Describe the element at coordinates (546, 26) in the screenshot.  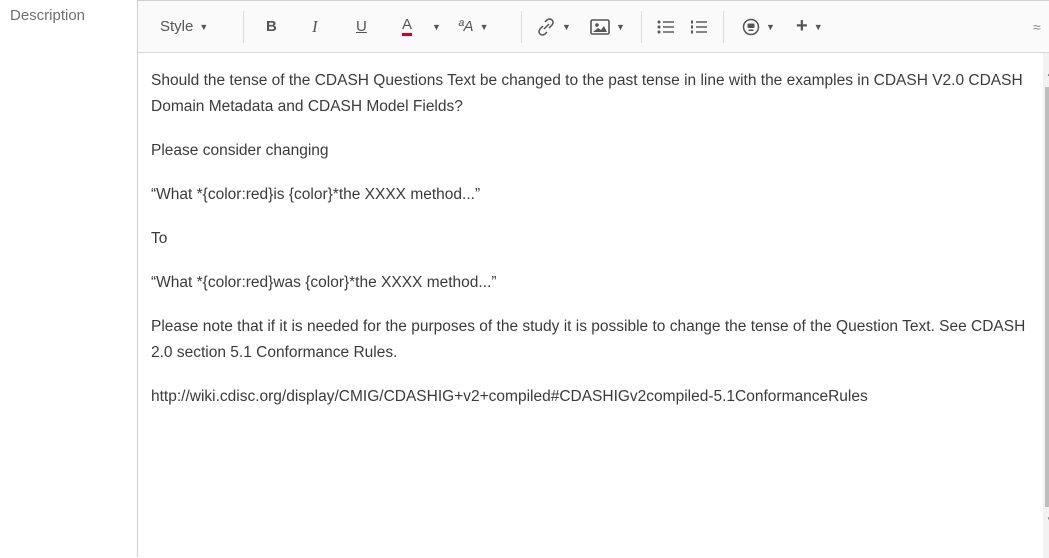
I see `link-icon` at that location.